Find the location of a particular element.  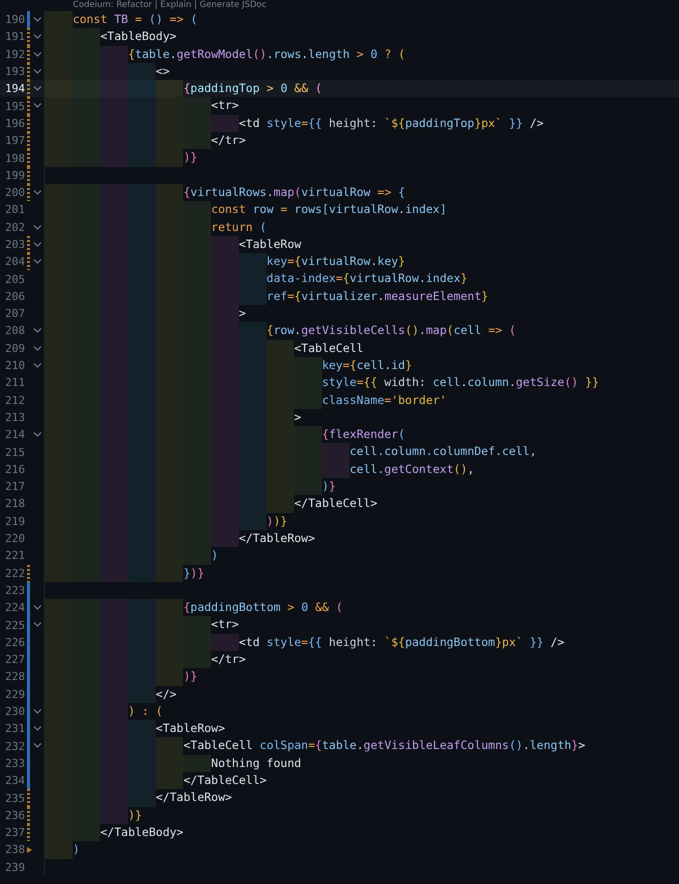

line-number: 222 is located at coordinates (14, 574).